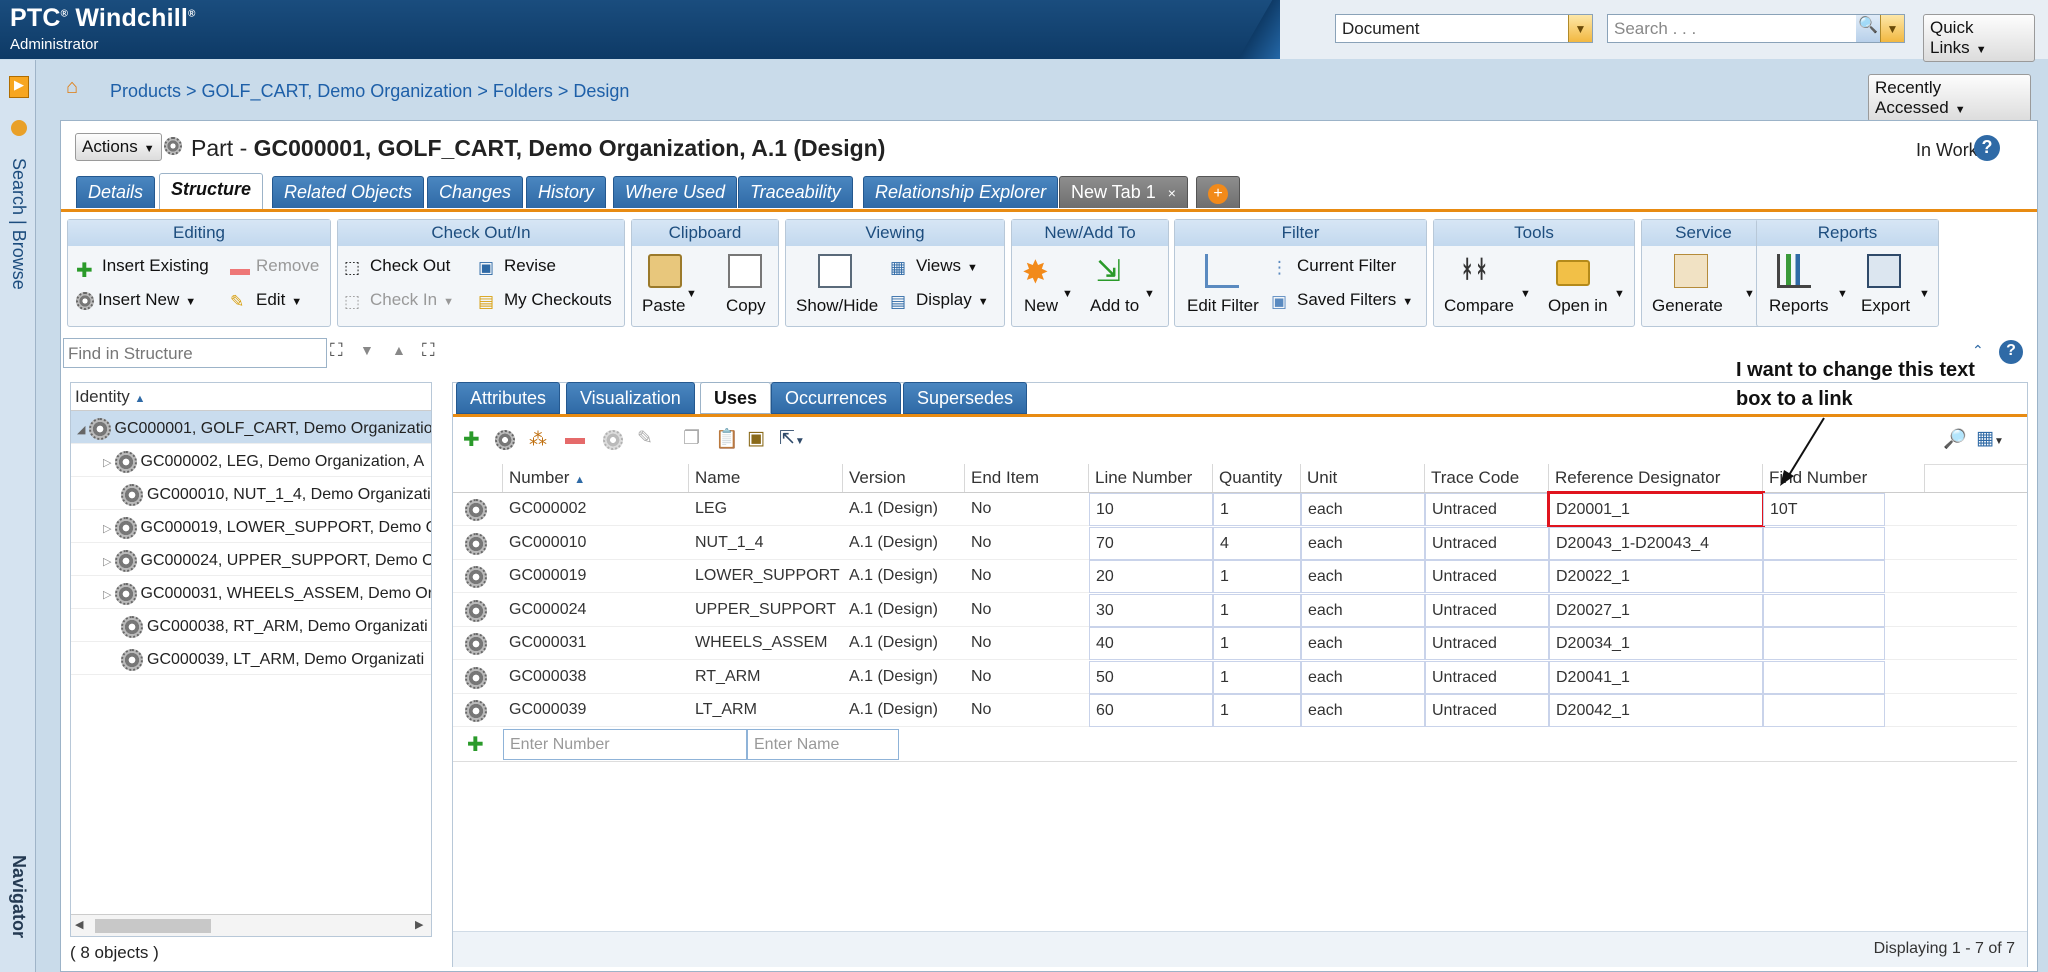 This screenshot has width=2048, height=972. Describe the element at coordinates (251, 460) in the screenshot. I see `tree-row: ▷ GC000002, LEG, Demo Organization, A` at that location.